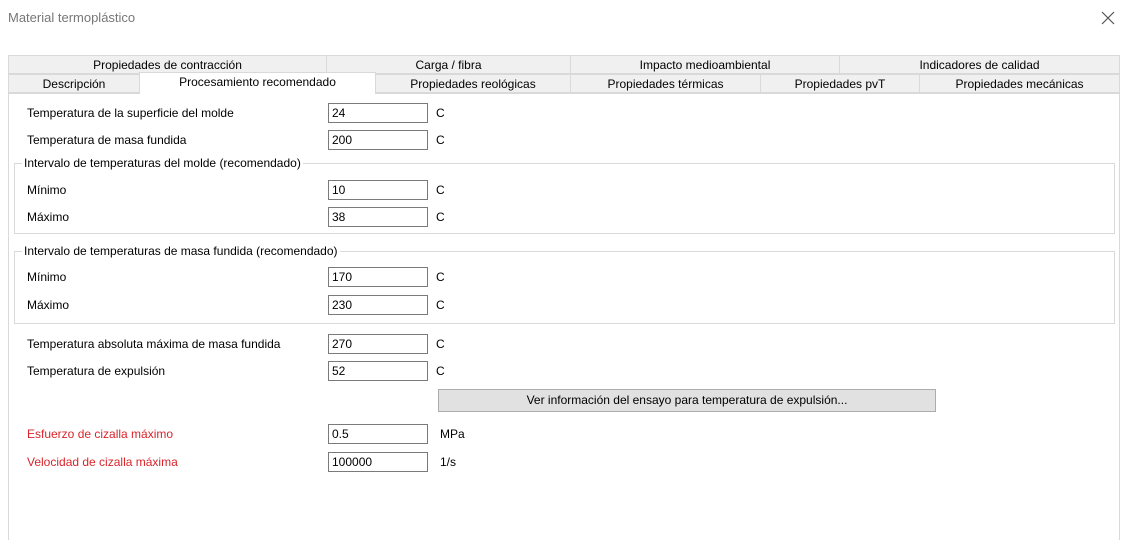 This screenshot has height=540, width=1130. I want to click on melt-range-min-unit: C, so click(440, 277).